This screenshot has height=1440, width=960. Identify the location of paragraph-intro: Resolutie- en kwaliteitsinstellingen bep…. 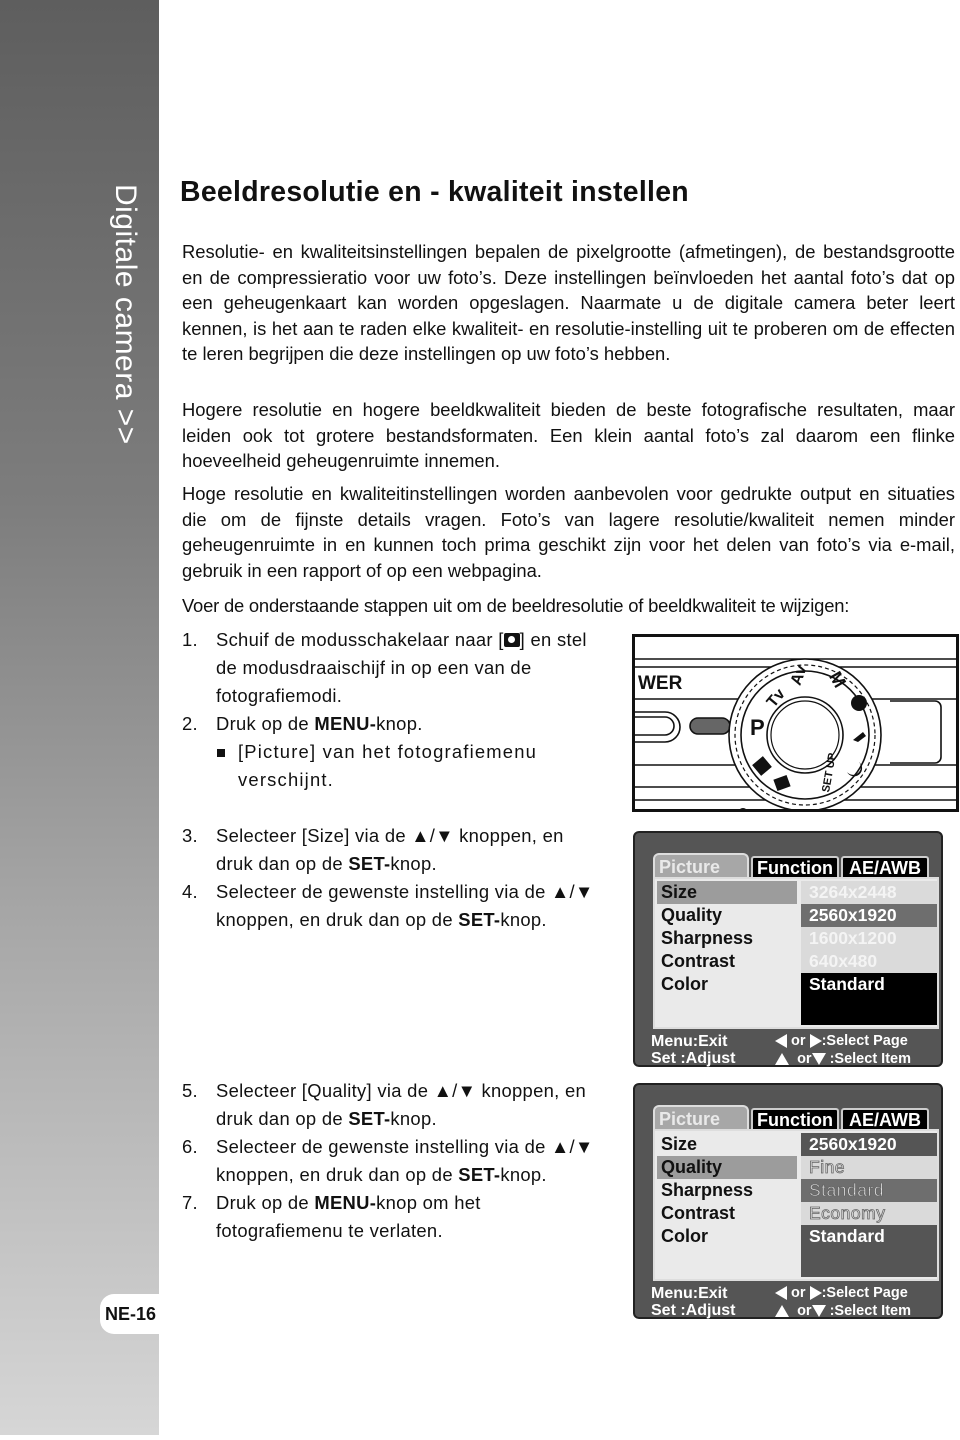
(568, 302).